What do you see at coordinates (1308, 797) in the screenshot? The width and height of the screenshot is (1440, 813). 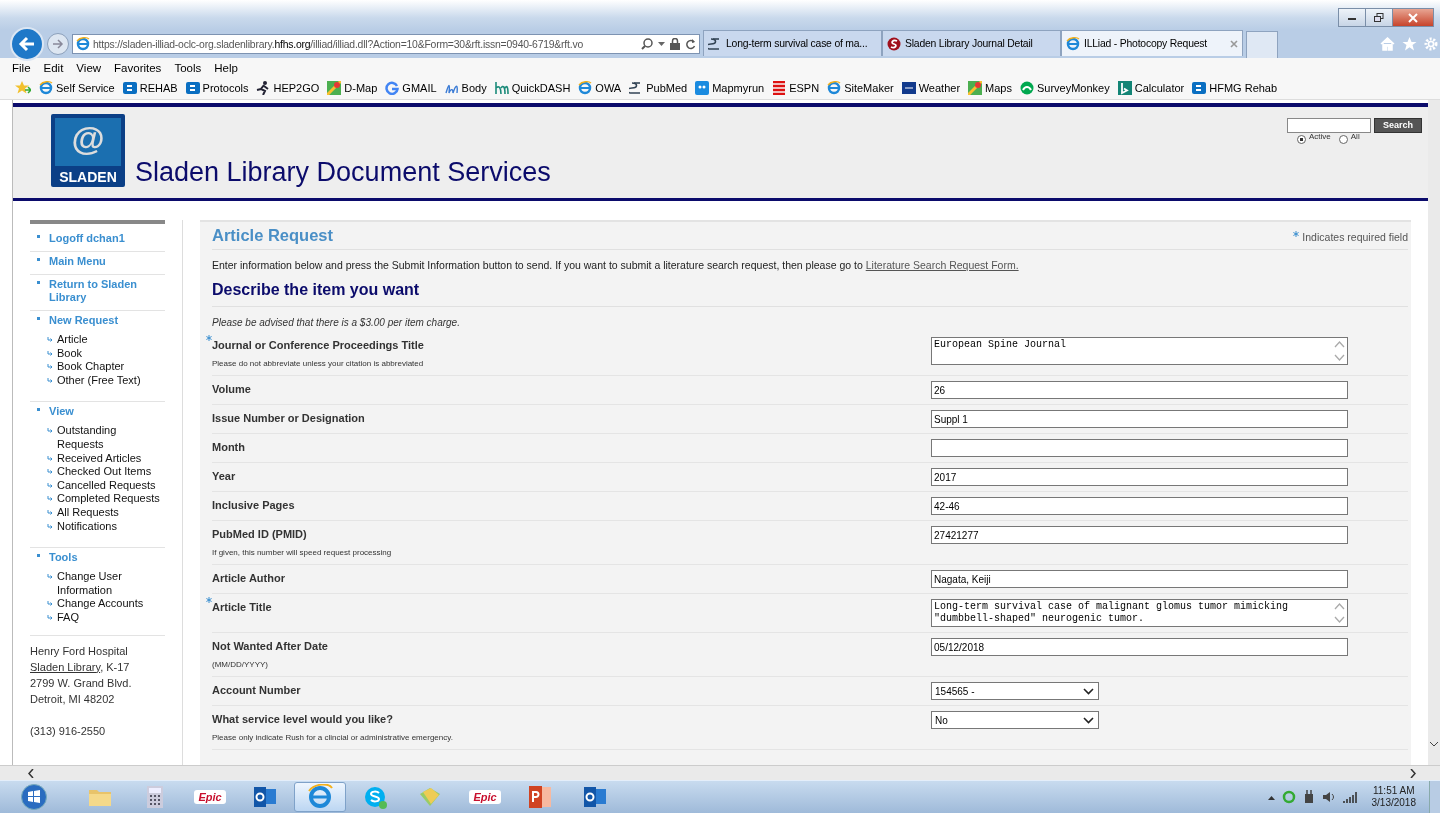 I see `power-plug-icon` at bounding box center [1308, 797].